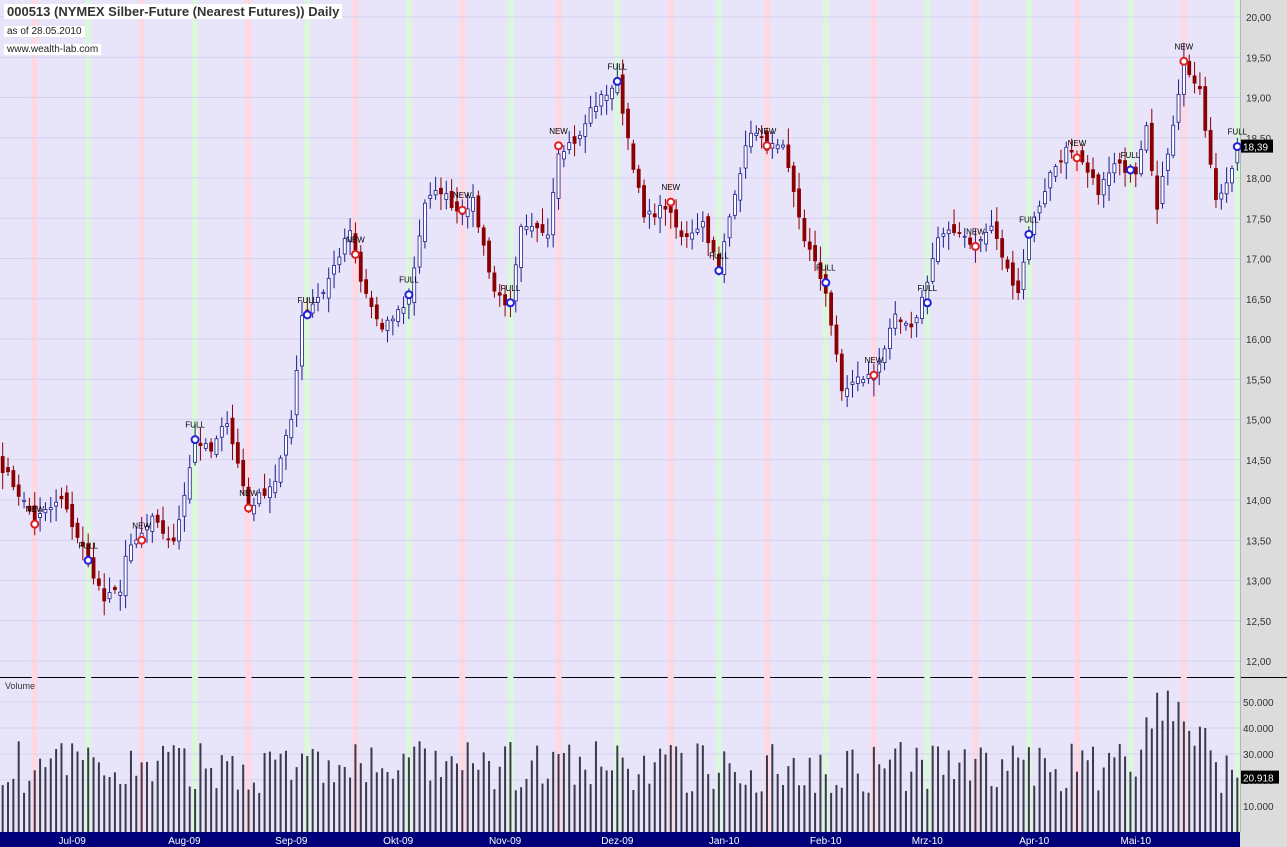  I want to click on volume-tick-label: 40.000, so click(1258, 729).